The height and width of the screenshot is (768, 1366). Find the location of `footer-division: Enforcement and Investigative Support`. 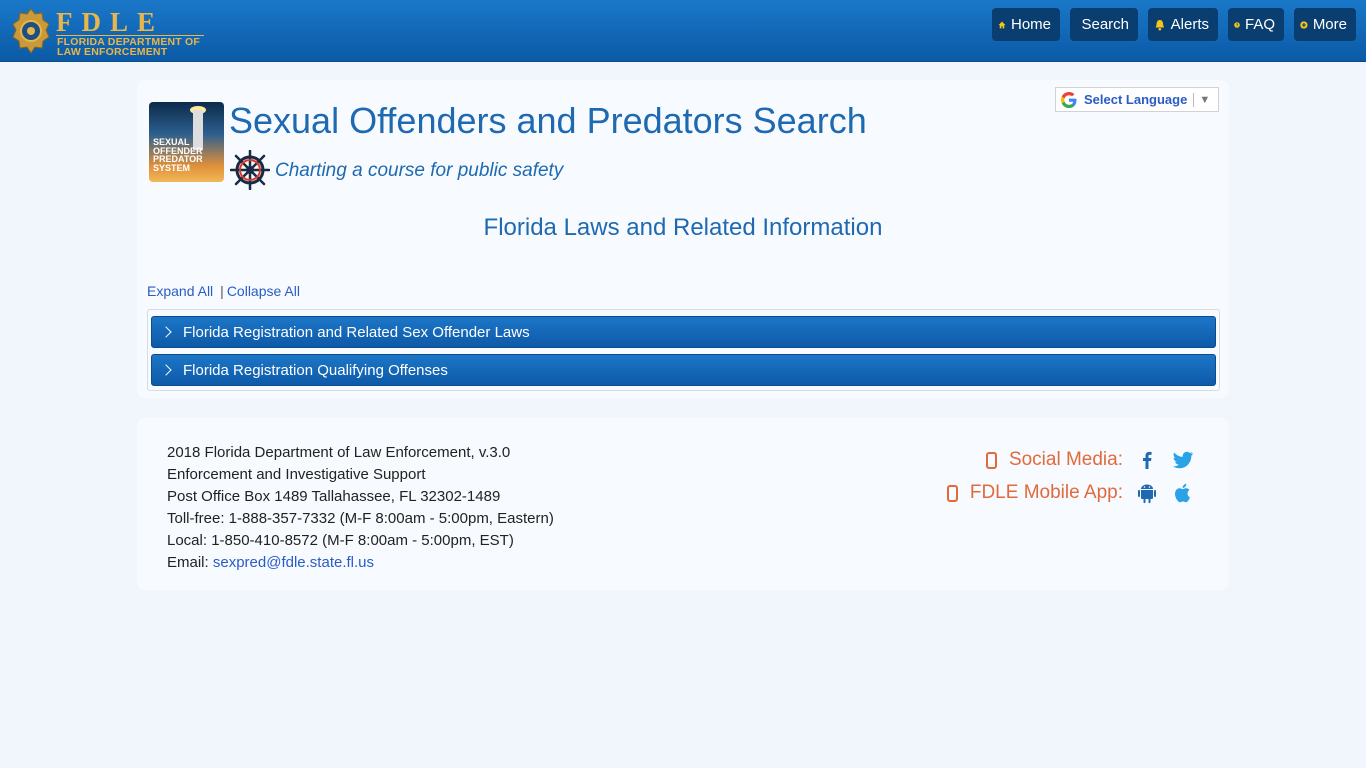

footer-division: Enforcement and Investigative Support is located at coordinates (296, 474).